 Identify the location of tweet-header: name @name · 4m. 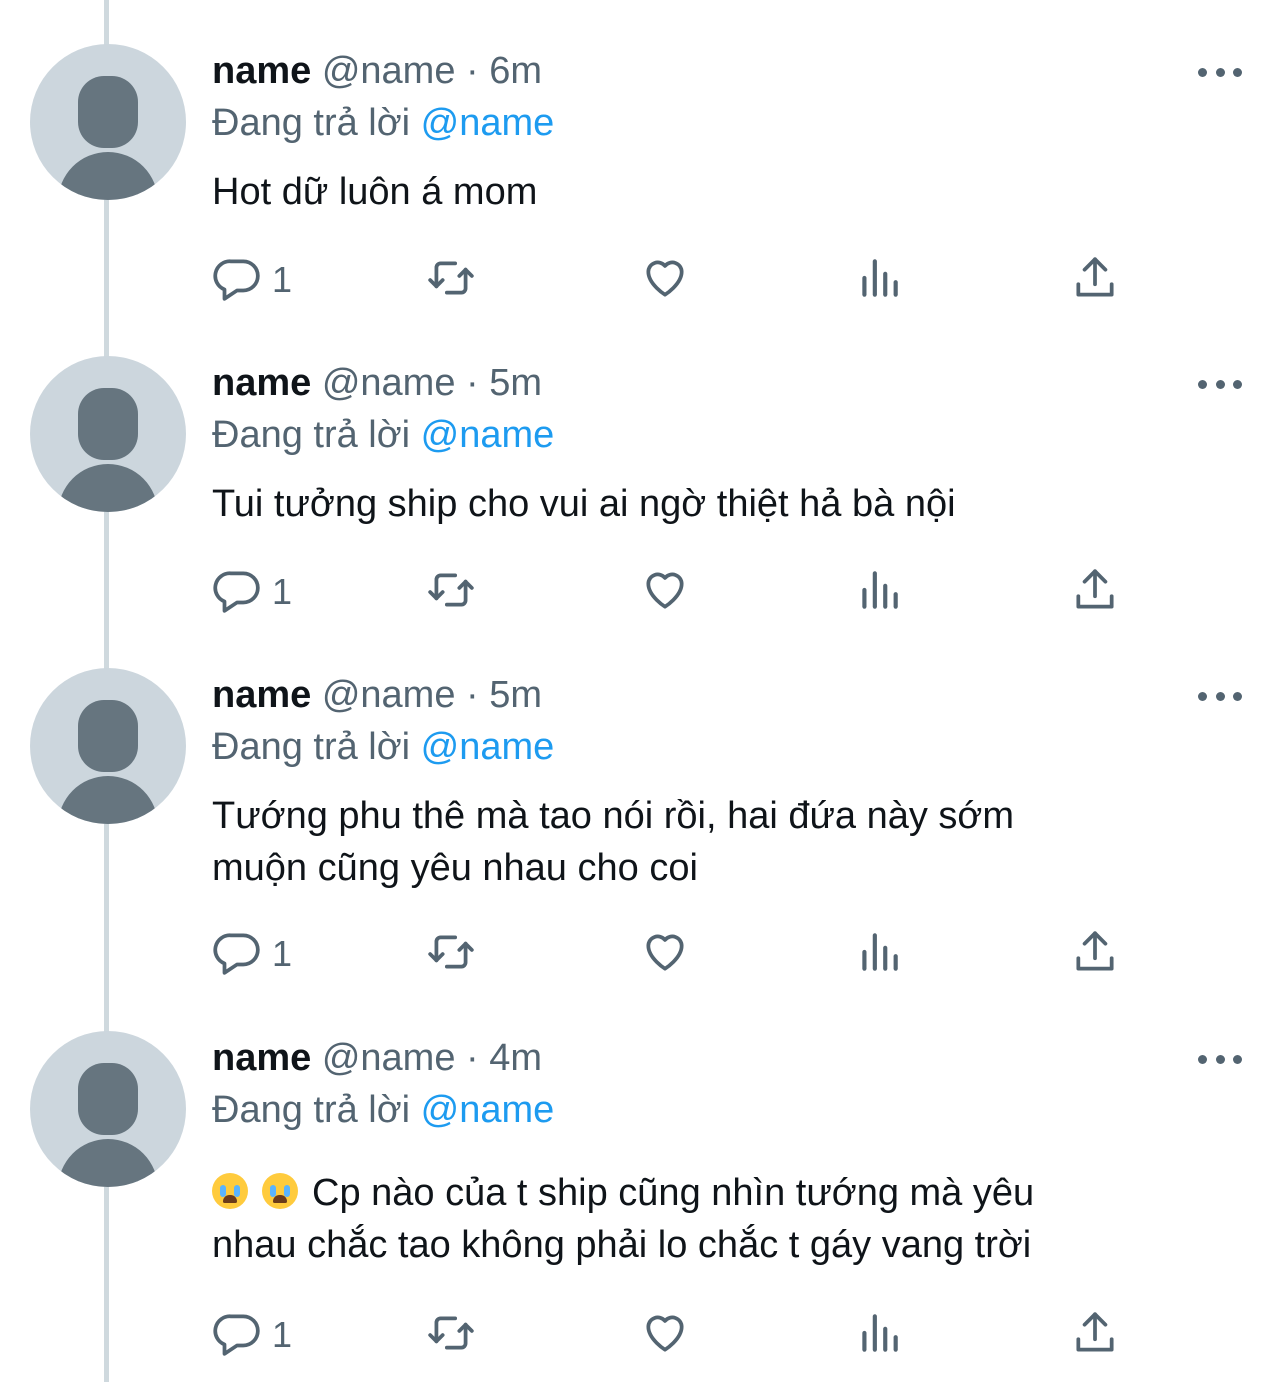
(377, 1058).